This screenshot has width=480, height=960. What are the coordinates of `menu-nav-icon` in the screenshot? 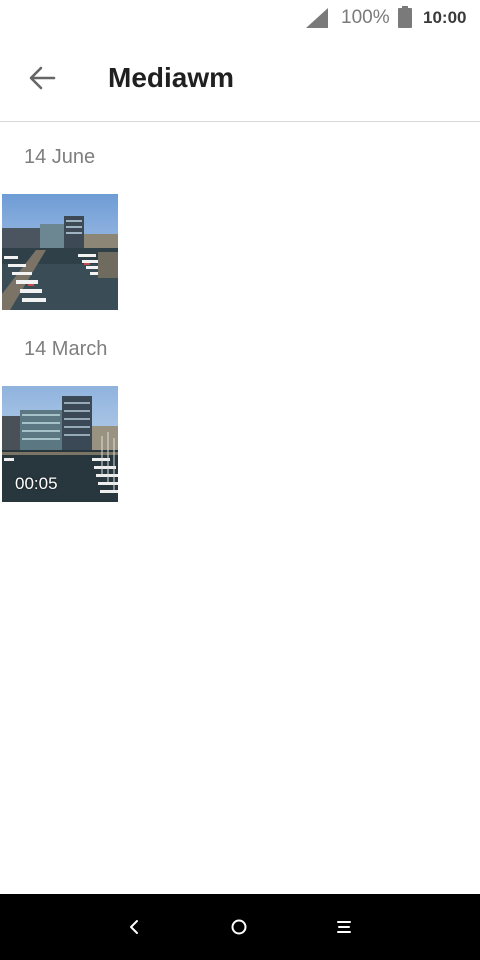 It's located at (344, 927).